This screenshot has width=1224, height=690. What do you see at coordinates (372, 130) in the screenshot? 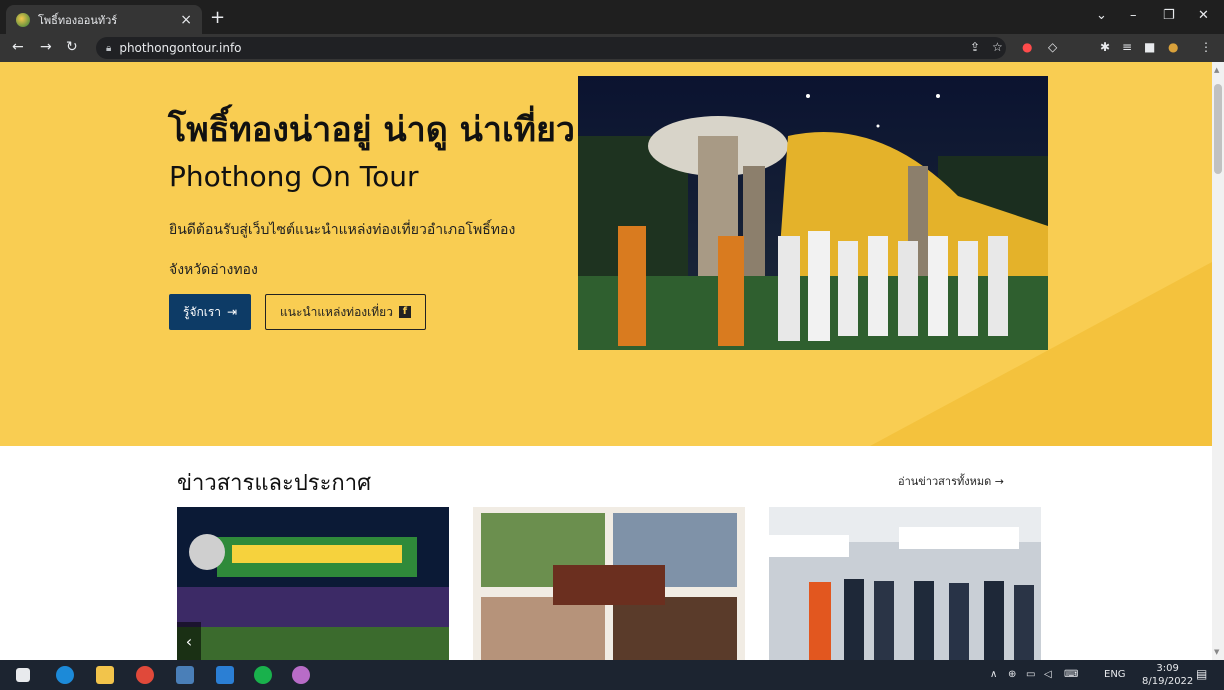
I see `hero-title: โพธิ์ทองน่าอยู่ น่าดู น่าเที่ยว` at bounding box center [372, 130].